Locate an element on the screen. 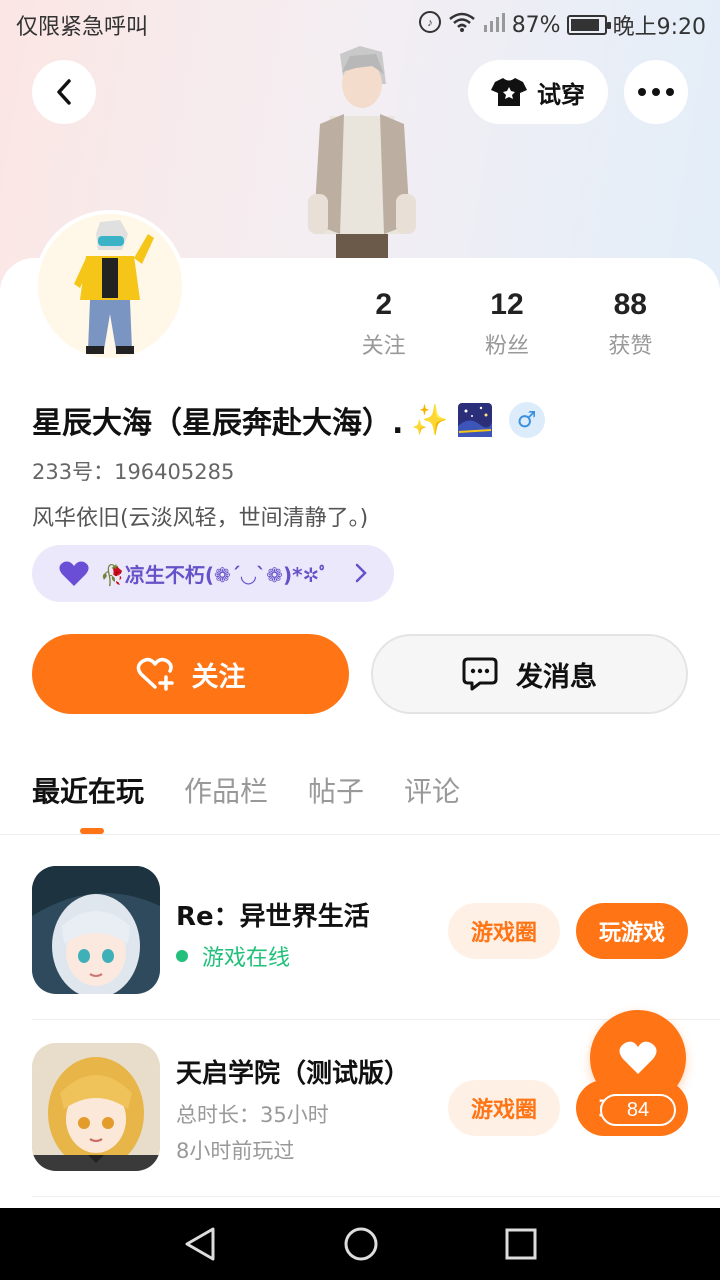 Image resolution: width=720 pixels, height=1280 pixels. battery-percent: 87% is located at coordinates (536, 25).